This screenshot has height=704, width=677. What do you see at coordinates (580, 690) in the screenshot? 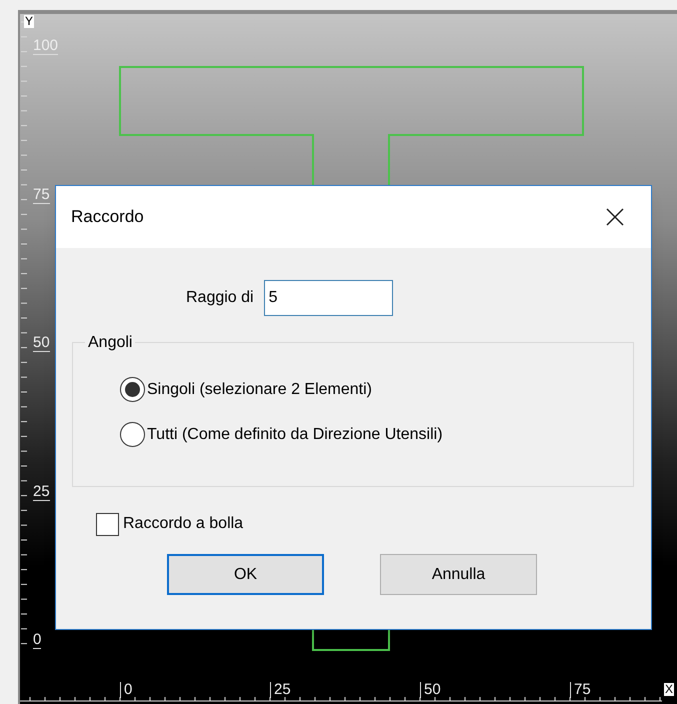
I see `x-tick-label: 75` at bounding box center [580, 690].